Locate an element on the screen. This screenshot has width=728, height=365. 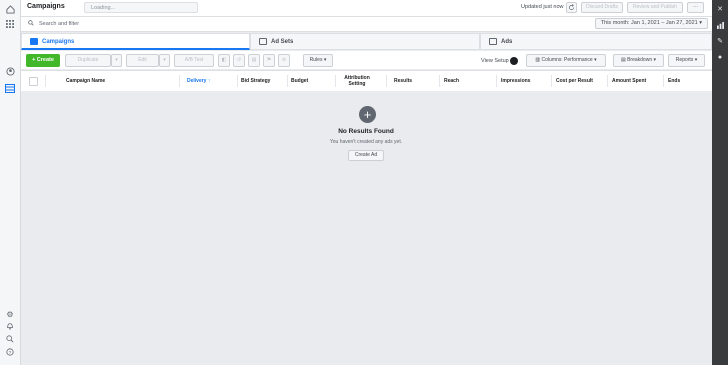
edit-button: Edit is located at coordinates (142, 60).